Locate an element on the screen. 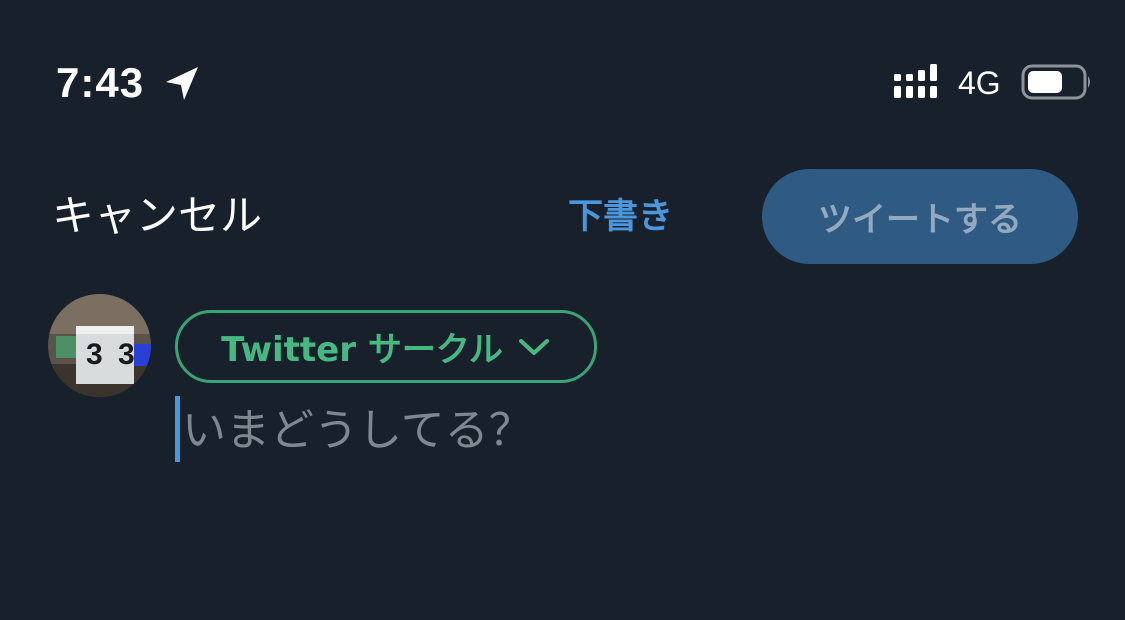 This screenshot has width=1125, height=620. drafts-button: 下書き is located at coordinates (620, 217).